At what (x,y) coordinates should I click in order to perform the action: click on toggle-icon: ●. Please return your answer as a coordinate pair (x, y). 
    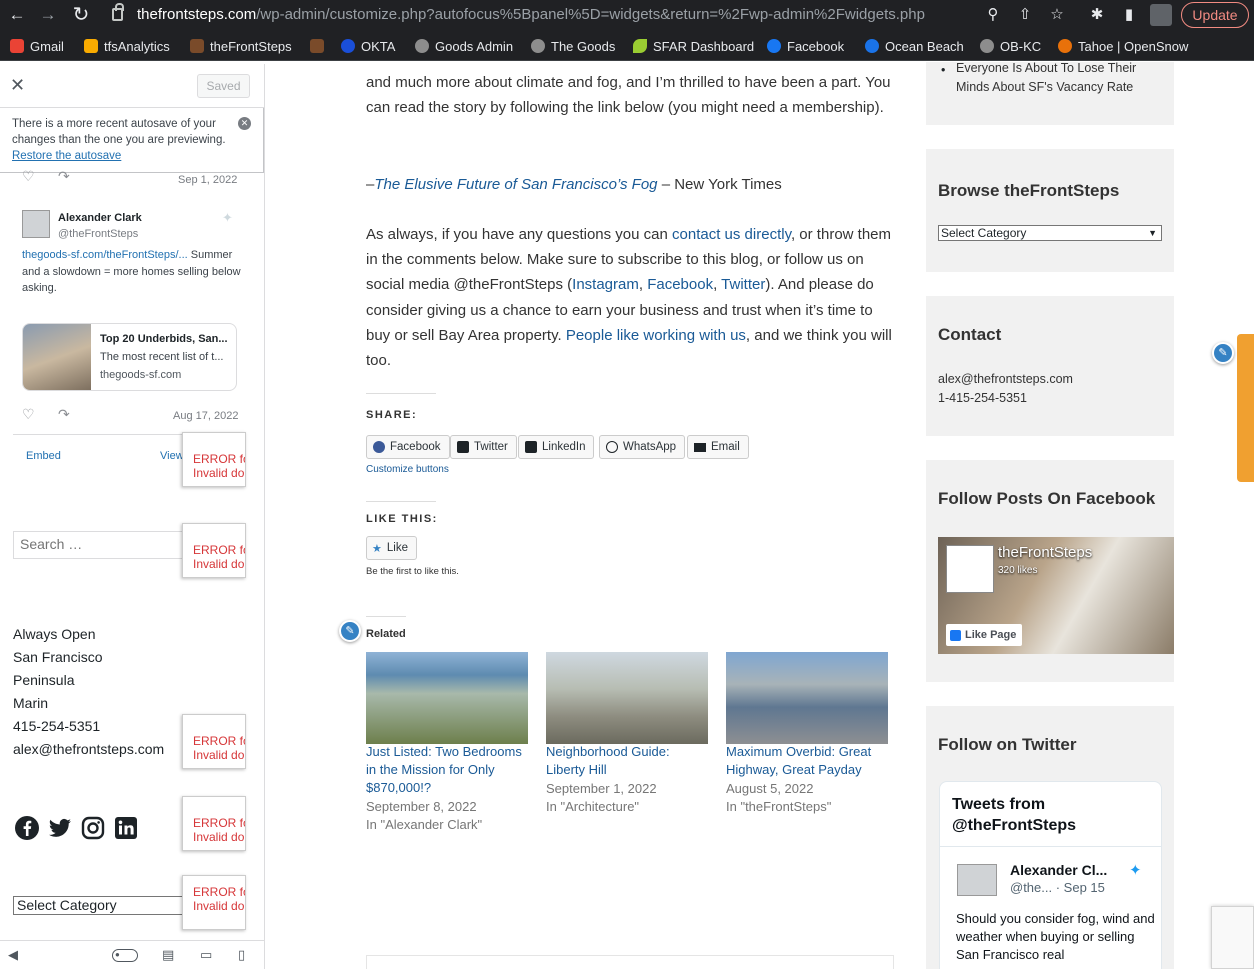
    Looking at the image, I should click on (125, 955).